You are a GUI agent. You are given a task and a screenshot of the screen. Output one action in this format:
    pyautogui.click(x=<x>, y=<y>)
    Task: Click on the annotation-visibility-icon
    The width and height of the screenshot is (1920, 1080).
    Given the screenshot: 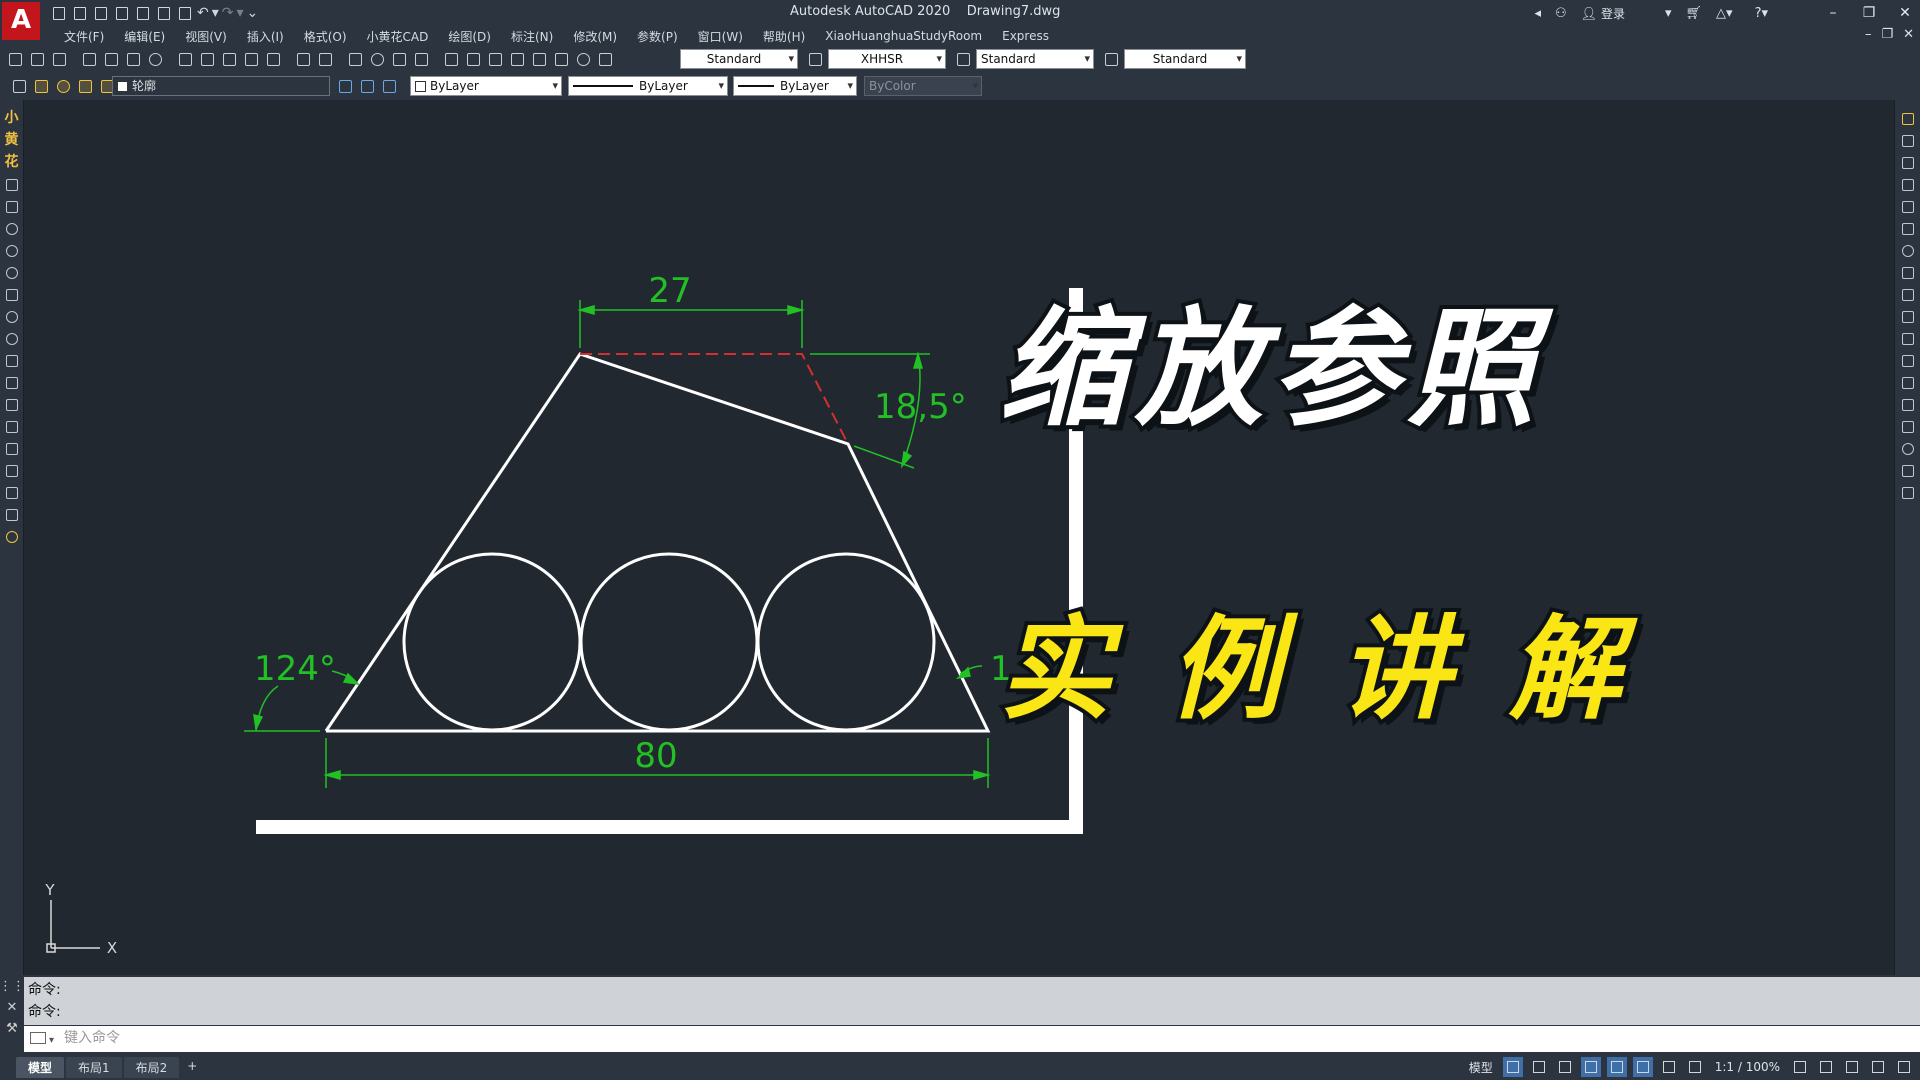 What is the action you would take?
    pyautogui.click(x=1669, y=1067)
    